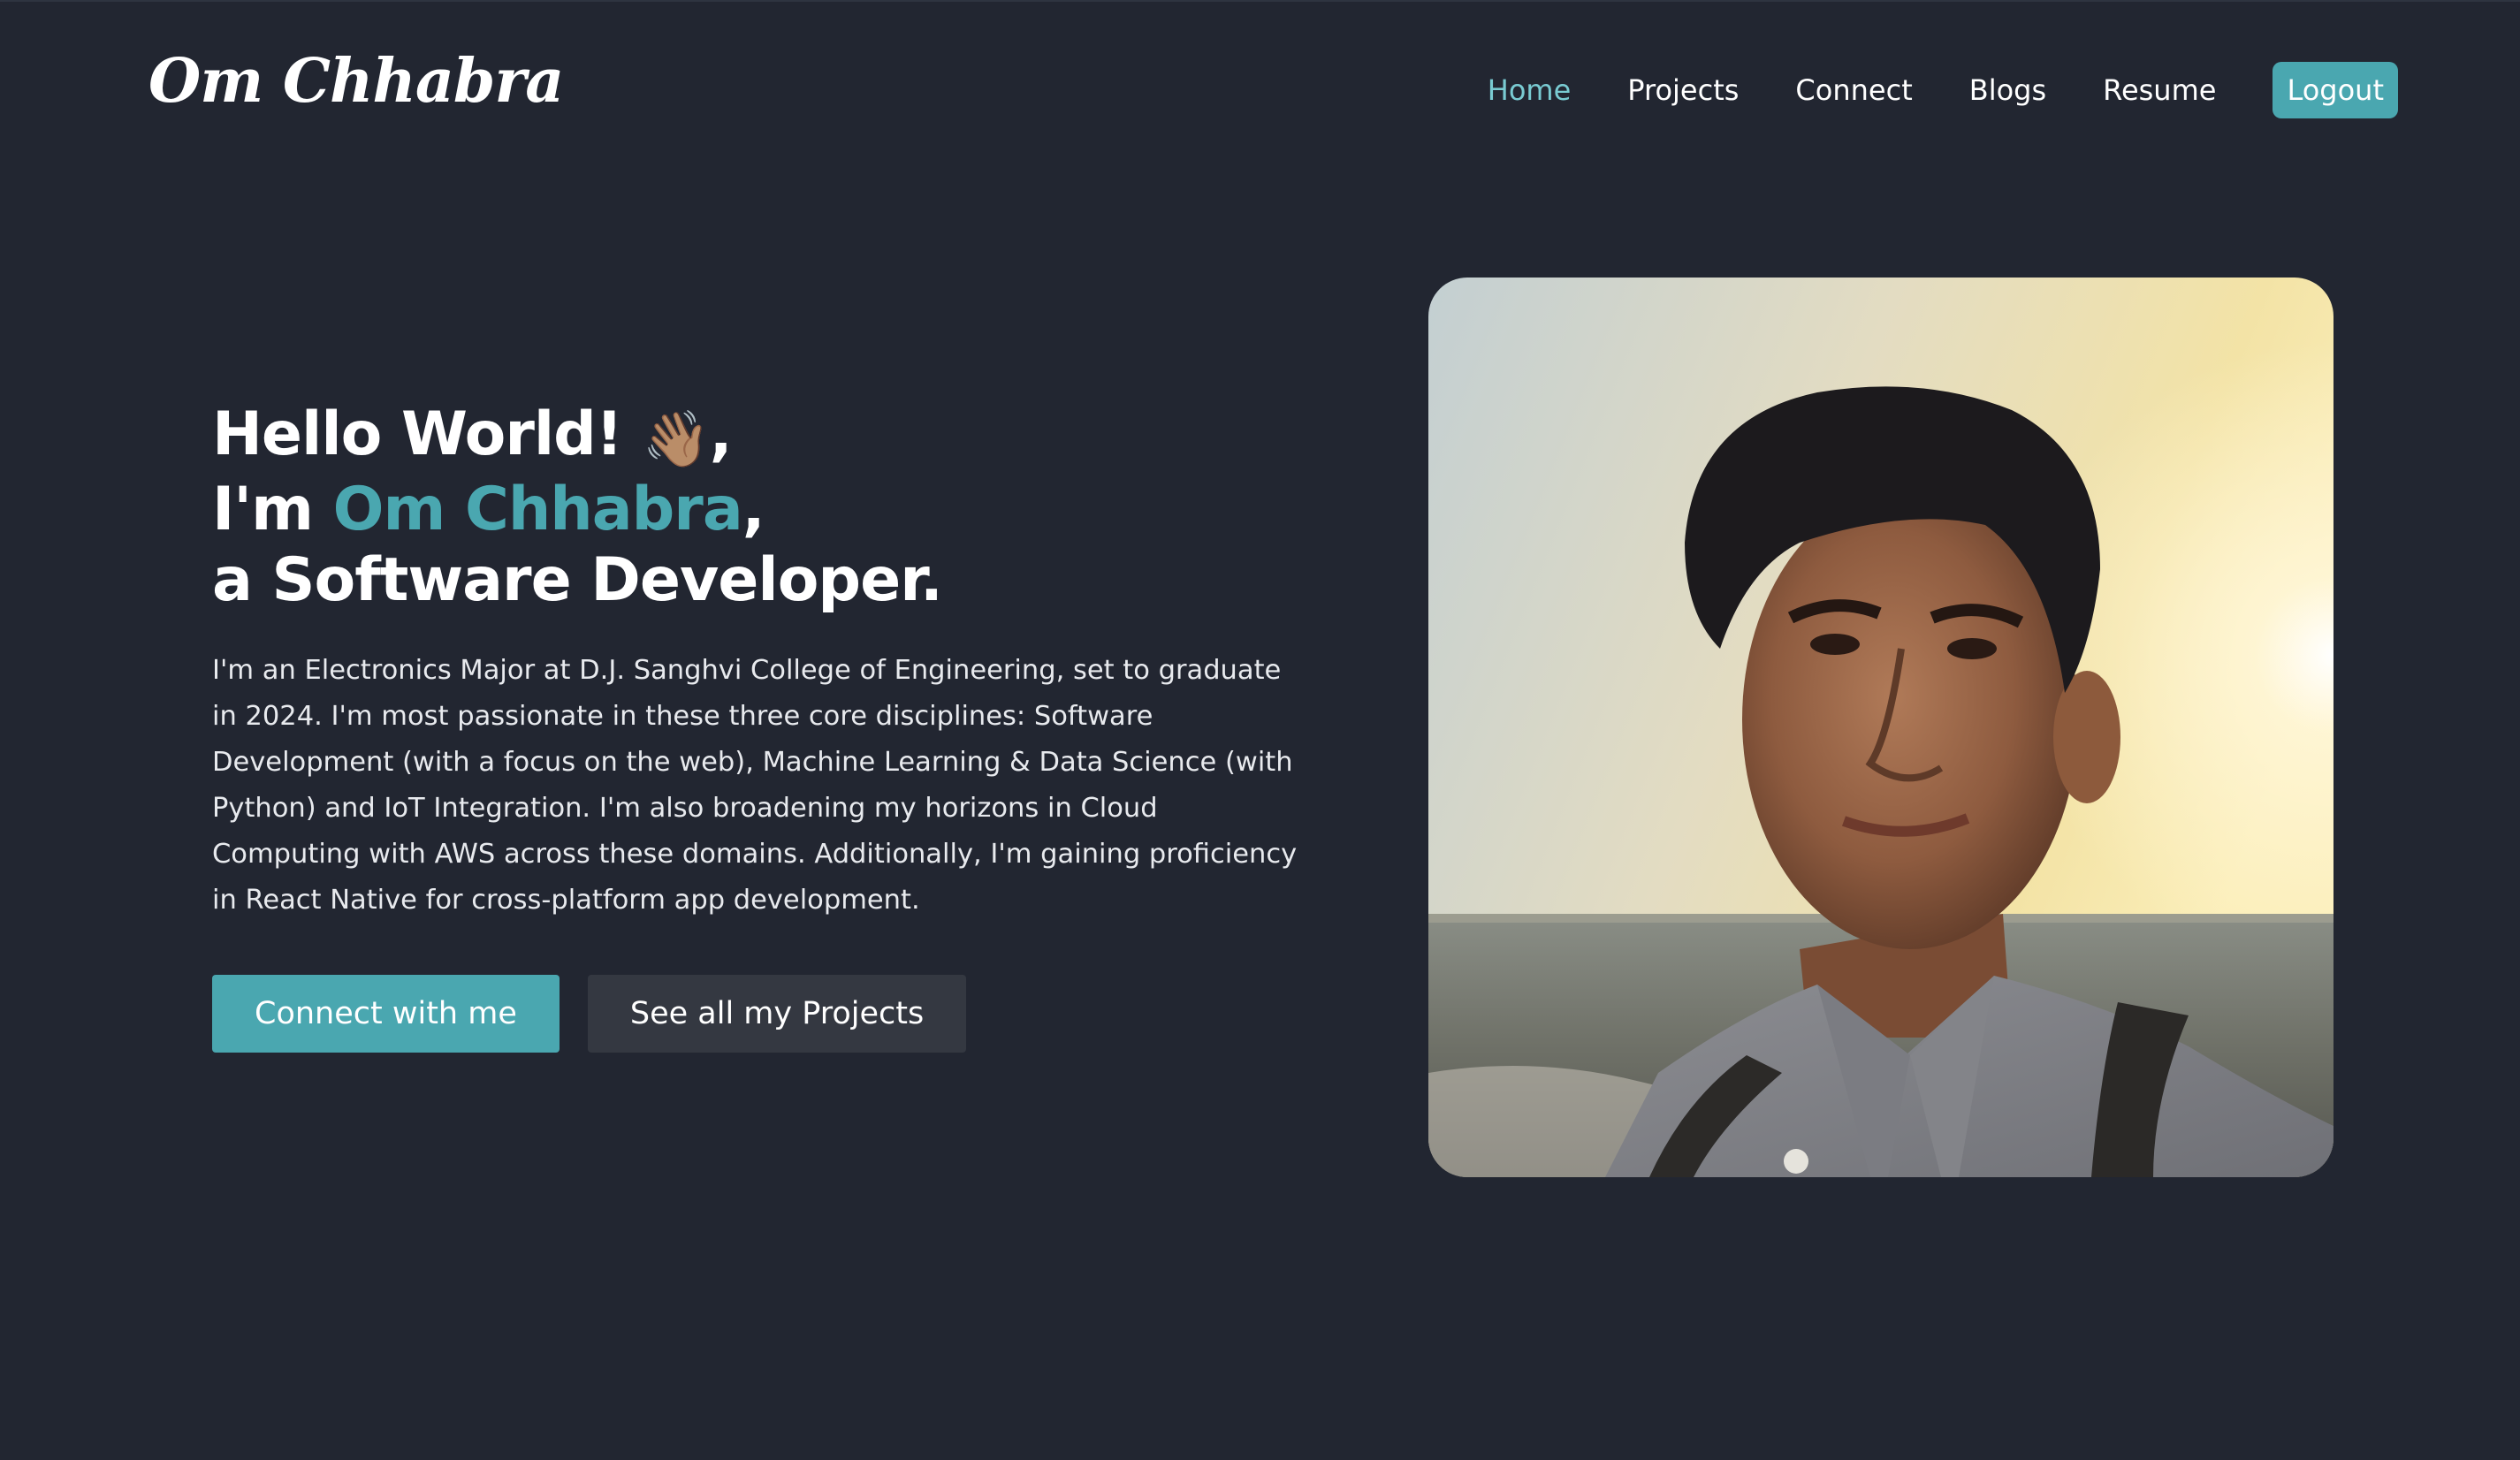 Image resolution: width=2520 pixels, height=1460 pixels. Describe the element at coordinates (272, 509) in the screenshot. I see `headline-im: I'm` at that location.